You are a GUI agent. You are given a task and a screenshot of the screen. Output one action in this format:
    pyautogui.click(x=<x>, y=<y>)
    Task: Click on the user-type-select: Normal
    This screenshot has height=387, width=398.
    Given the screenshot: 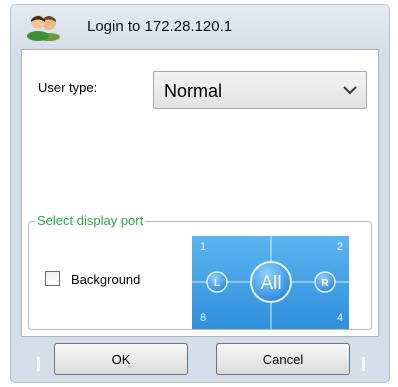 What is the action you would take?
    pyautogui.click(x=260, y=90)
    